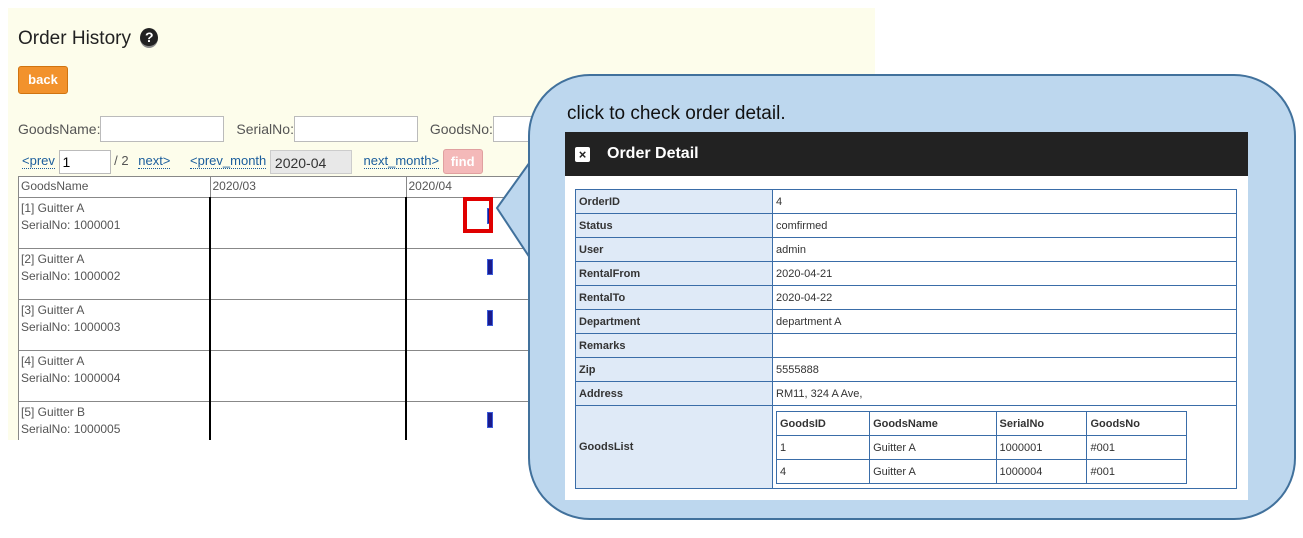 The height and width of the screenshot is (538, 1303). What do you see at coordinates (1004, 345) in the screenshot?
I see `detail-value` at bounding box center [1004, 345].